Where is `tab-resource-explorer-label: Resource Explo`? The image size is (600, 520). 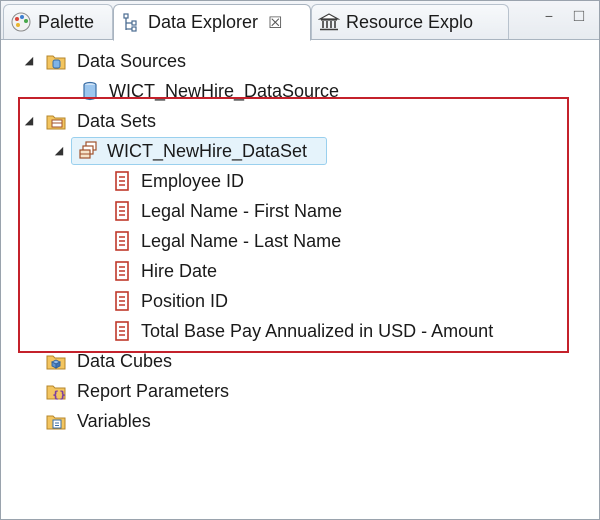
tab-resource-explorer-label: Resource Explo is located at coordinates (410, 21).